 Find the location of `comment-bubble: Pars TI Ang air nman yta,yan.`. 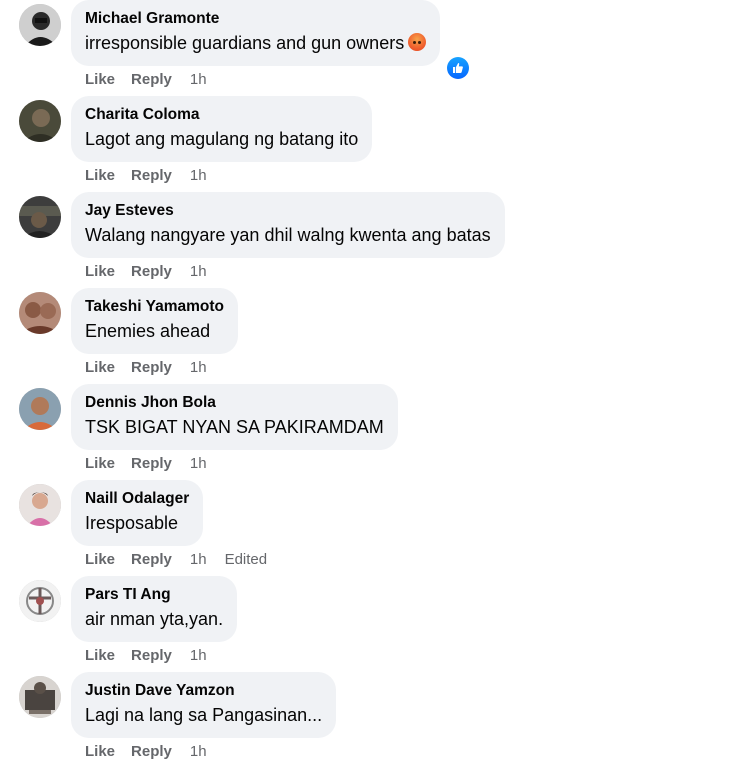

comment-bubble: Pars TI Ang air nman yta,yan. is located at coordinates (154, 609).